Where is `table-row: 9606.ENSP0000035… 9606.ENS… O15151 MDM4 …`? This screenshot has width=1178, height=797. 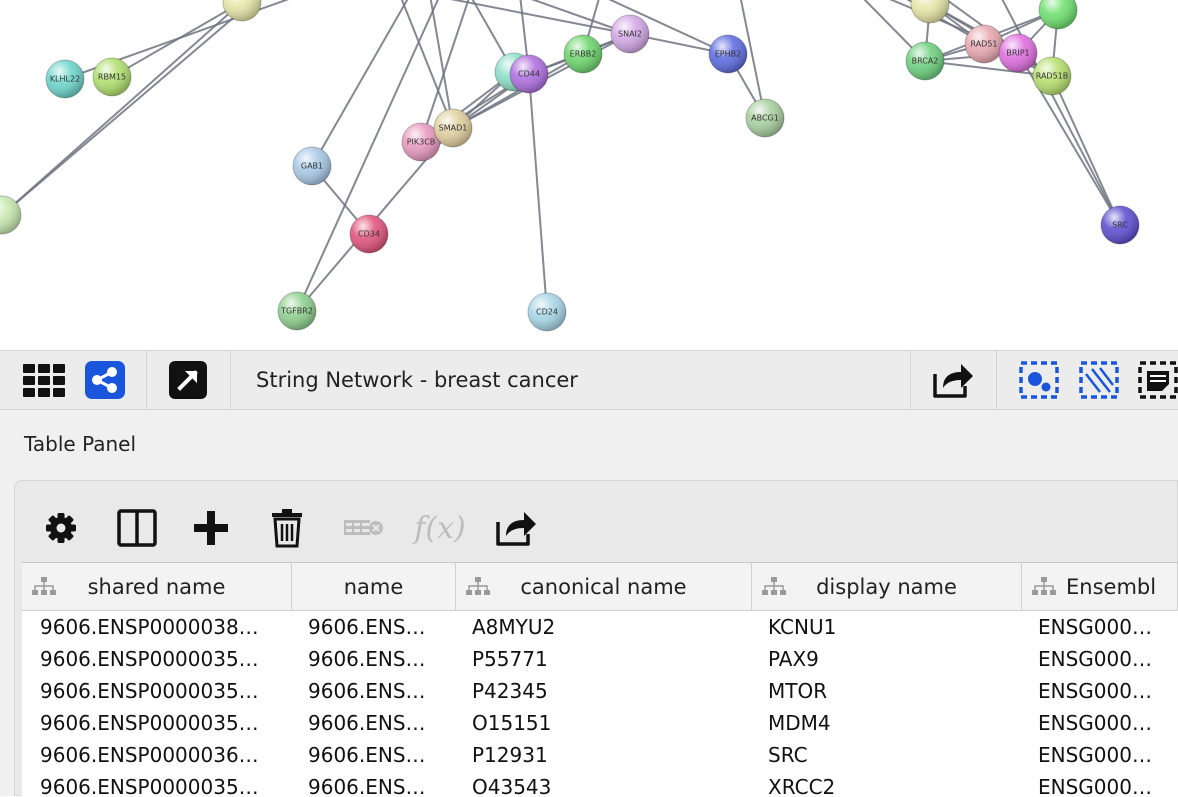
table-row: 9606.ENSP0000035… 9606.ENS… O15151 MDM4 … is located at coordinates (600, 723).